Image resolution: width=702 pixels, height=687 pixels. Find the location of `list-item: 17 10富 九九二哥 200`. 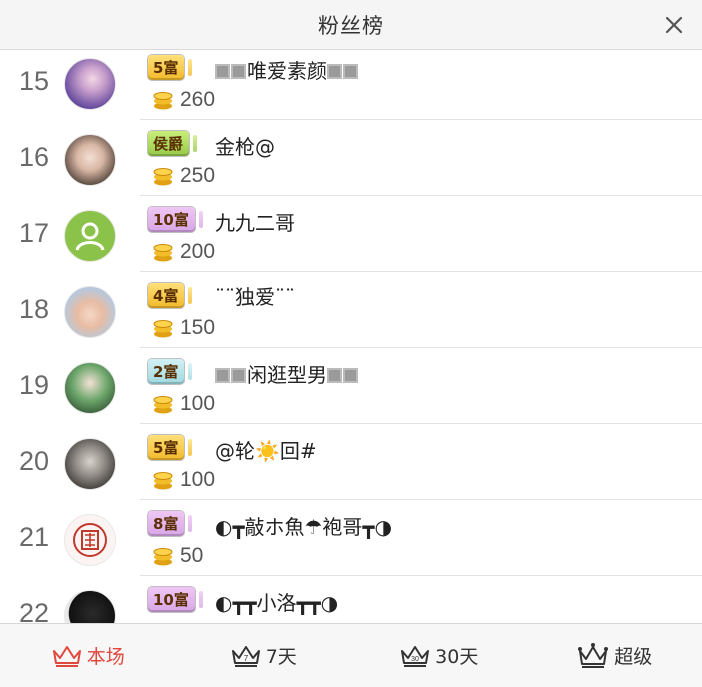

list-item: 17 10富 九九二哥 200 is located at coordinates (351, 234).